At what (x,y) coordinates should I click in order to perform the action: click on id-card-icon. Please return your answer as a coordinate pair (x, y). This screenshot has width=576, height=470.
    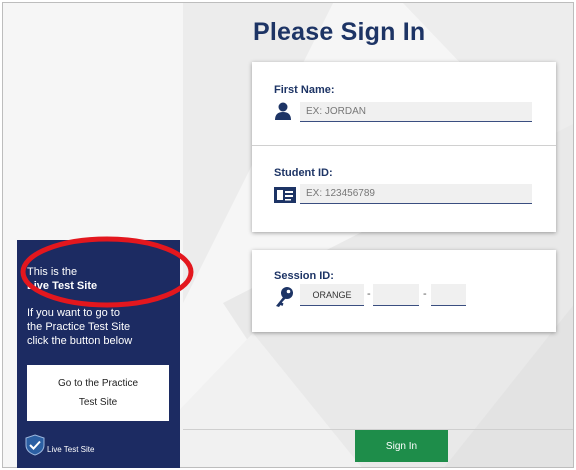
    Looking at the image, I should click on (285, 195).